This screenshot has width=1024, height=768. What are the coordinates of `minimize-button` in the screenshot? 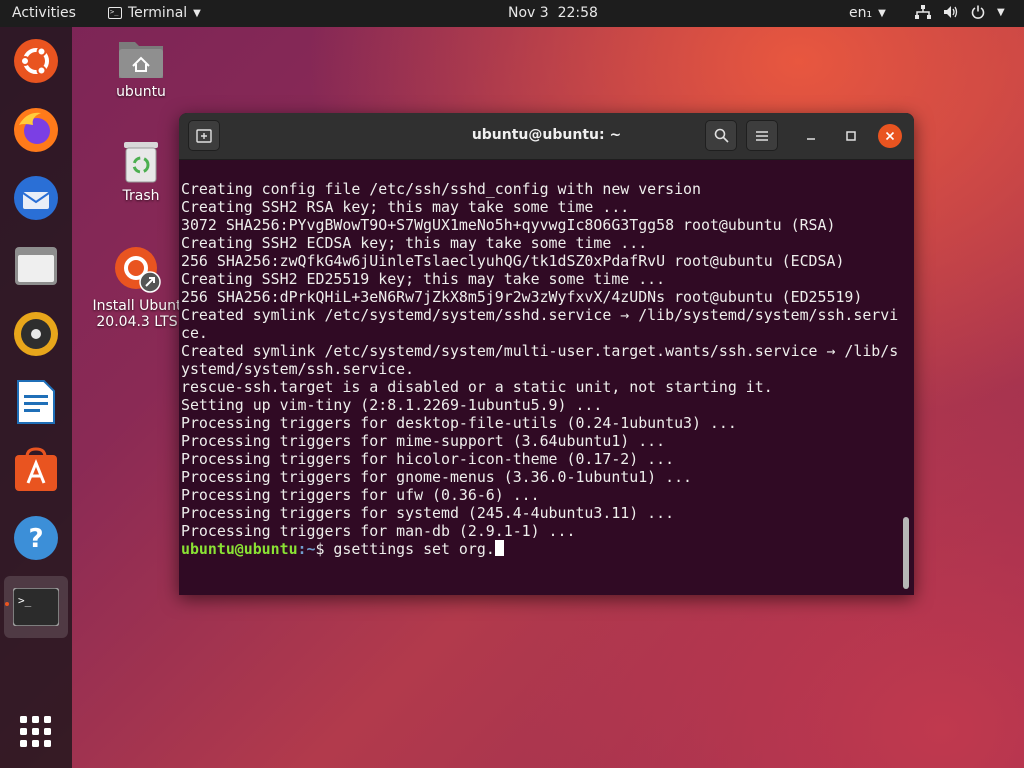 It's located at (811, 136).